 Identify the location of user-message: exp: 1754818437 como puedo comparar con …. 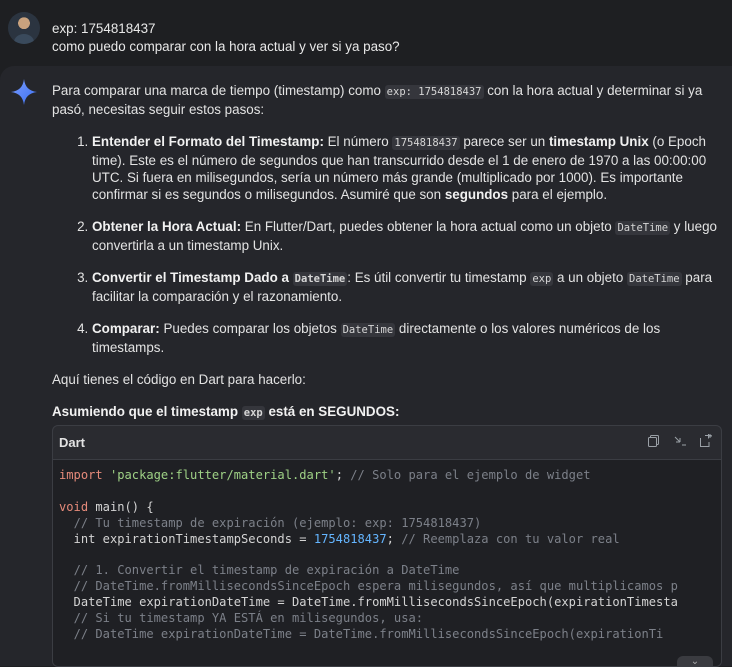
(226, 38).